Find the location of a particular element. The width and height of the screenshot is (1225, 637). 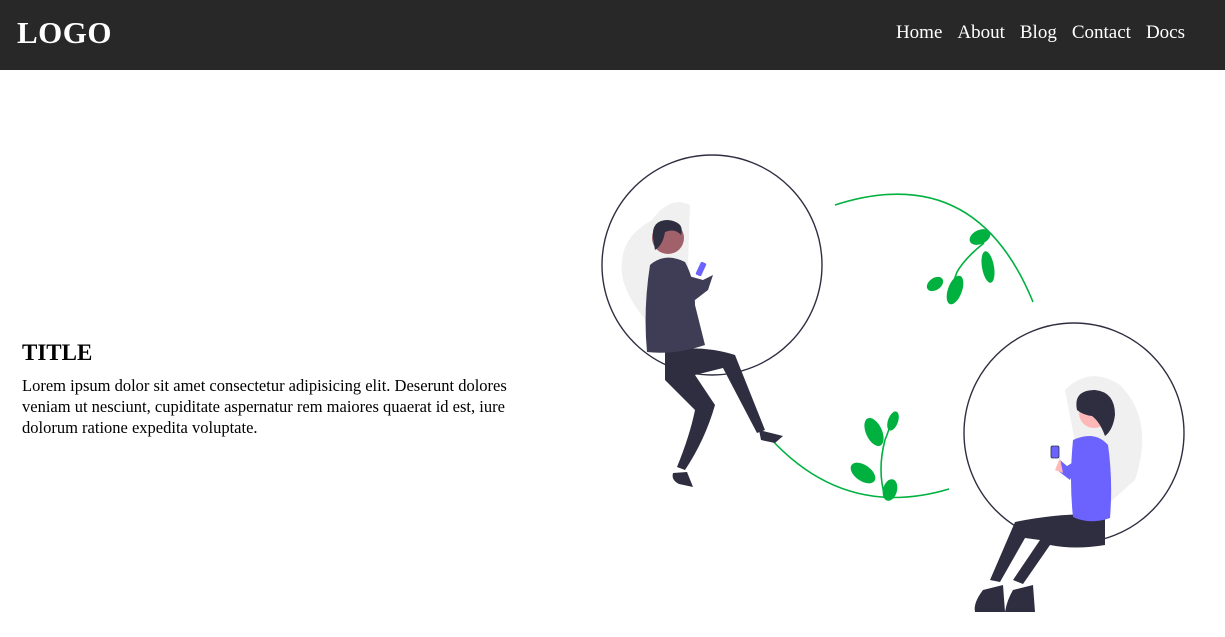

woman-figure is located at coordinates (1044, 501).